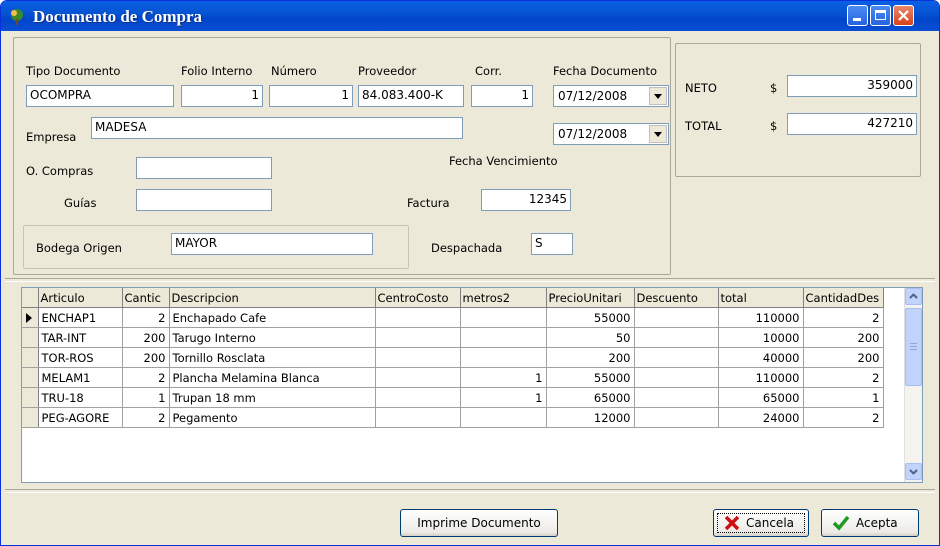 The image size is (940, 546). I want to click on close-button, so click(903, 15).